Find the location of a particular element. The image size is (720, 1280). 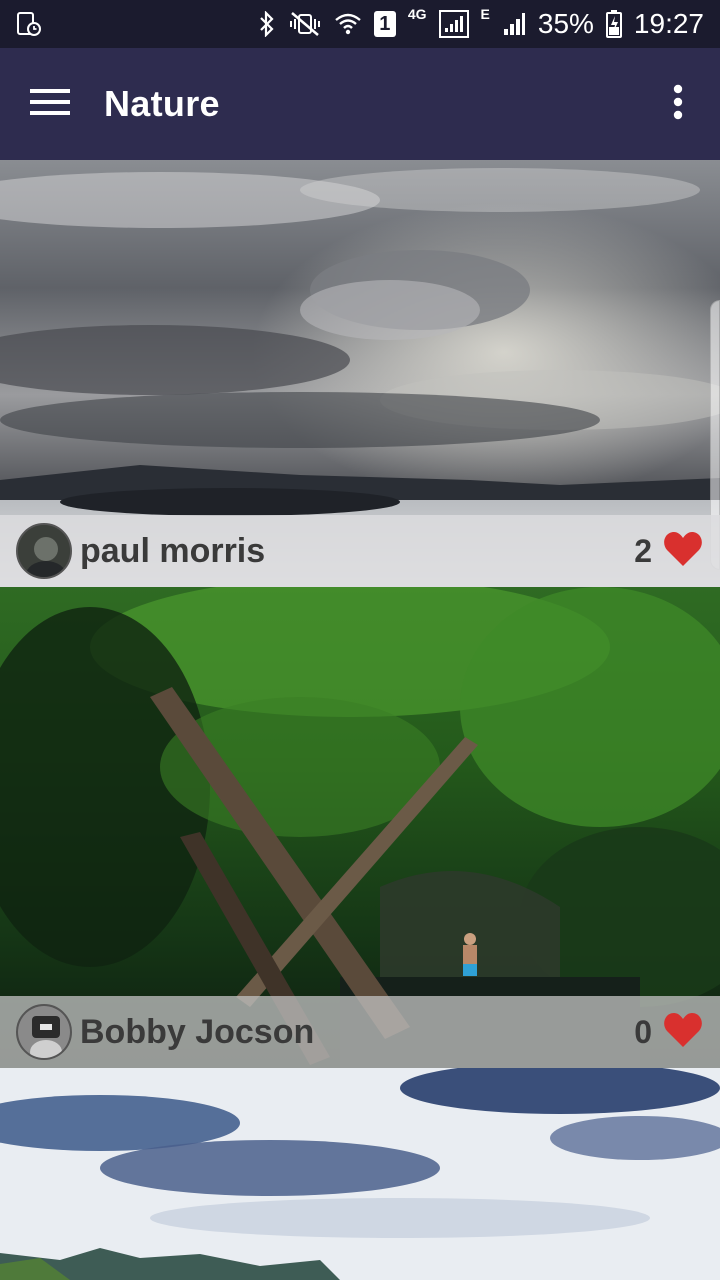

status-bar: 1 4G E 35% 19:27 is located at coordinates (360, 24).